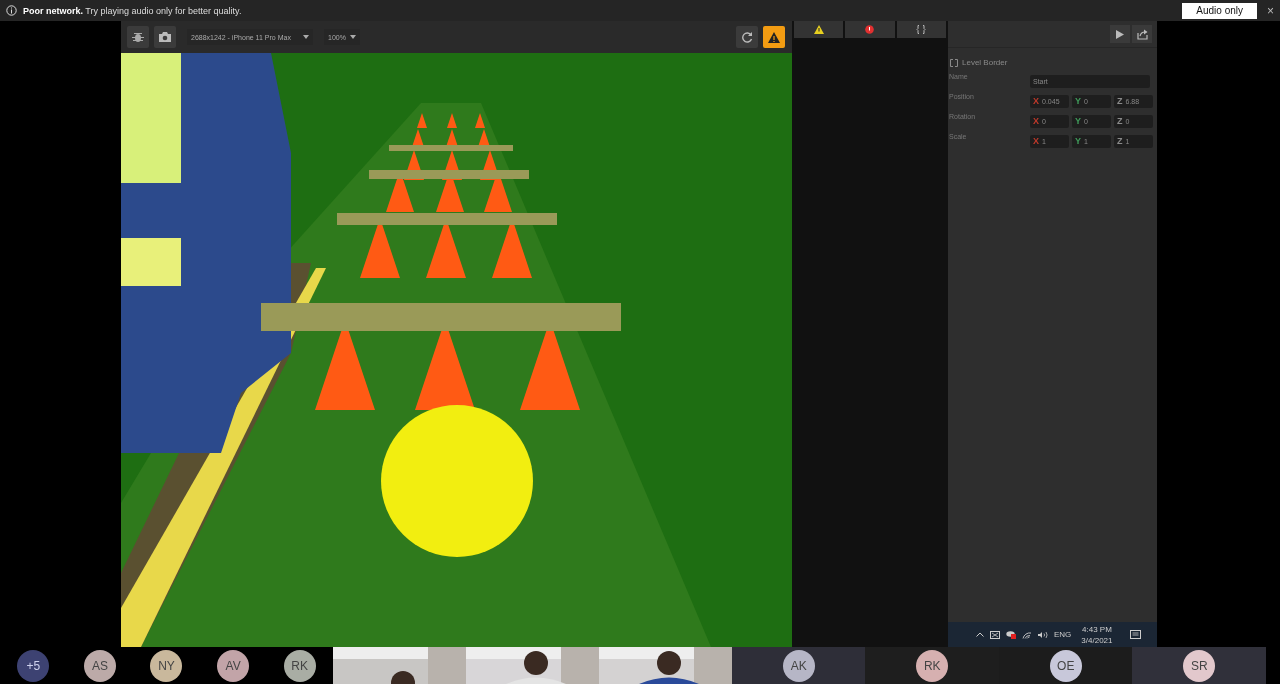 Image resolution: width=1280 pixels, height=684 pixels. Describe the element at coordinates (1219, 10) in the screenshot. I see `audio-only-button: Audio only` at that location.